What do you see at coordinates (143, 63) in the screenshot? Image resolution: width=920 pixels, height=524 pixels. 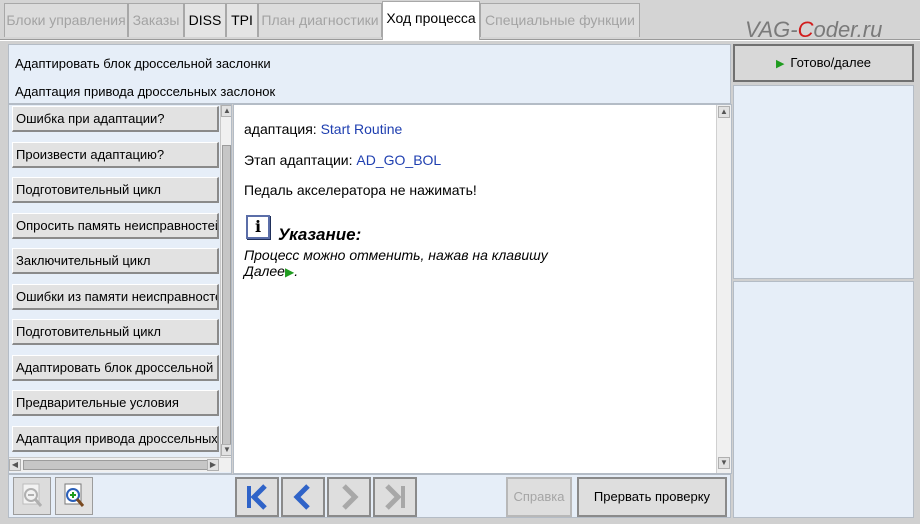 I see `procedure-title: Адаптировать блок дроссельной заслонки` at bounding box center [143, 63].